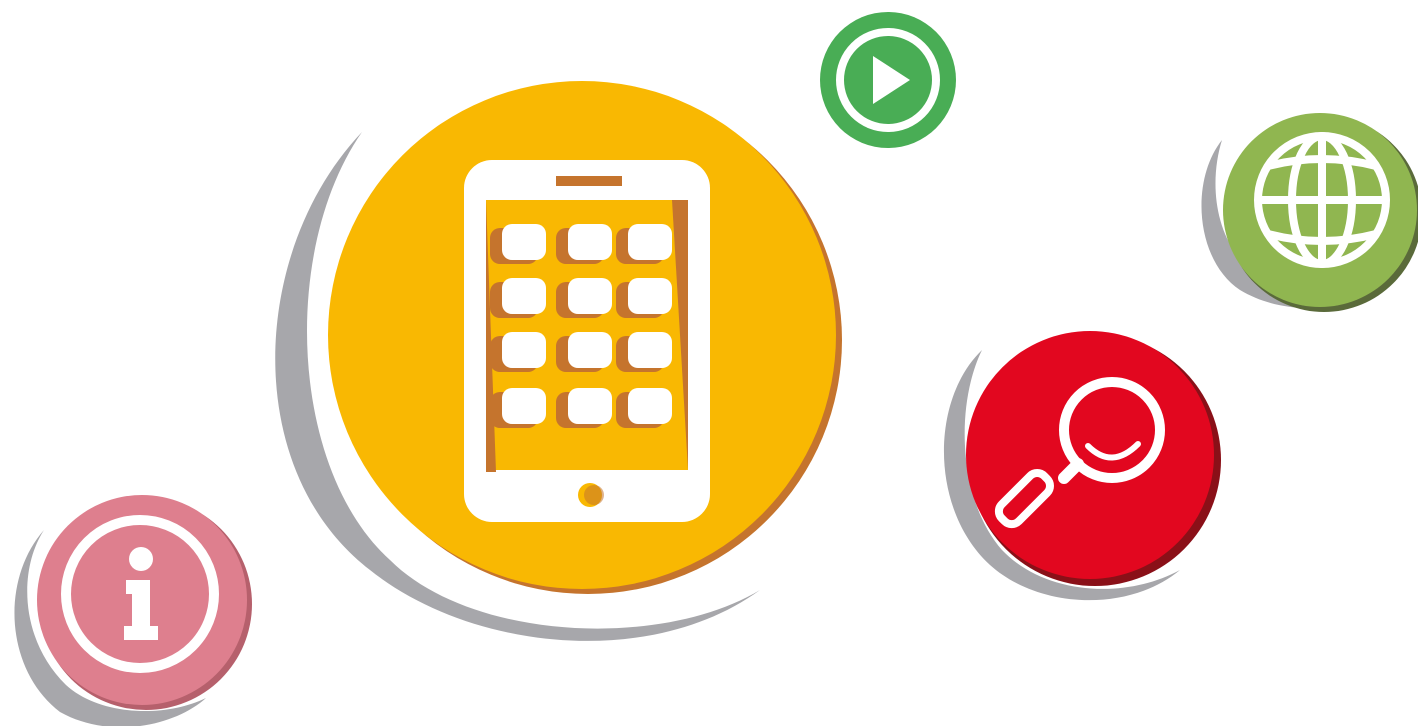 The image size is (1418, 726). I want to click on info-button, so click(133, 610).